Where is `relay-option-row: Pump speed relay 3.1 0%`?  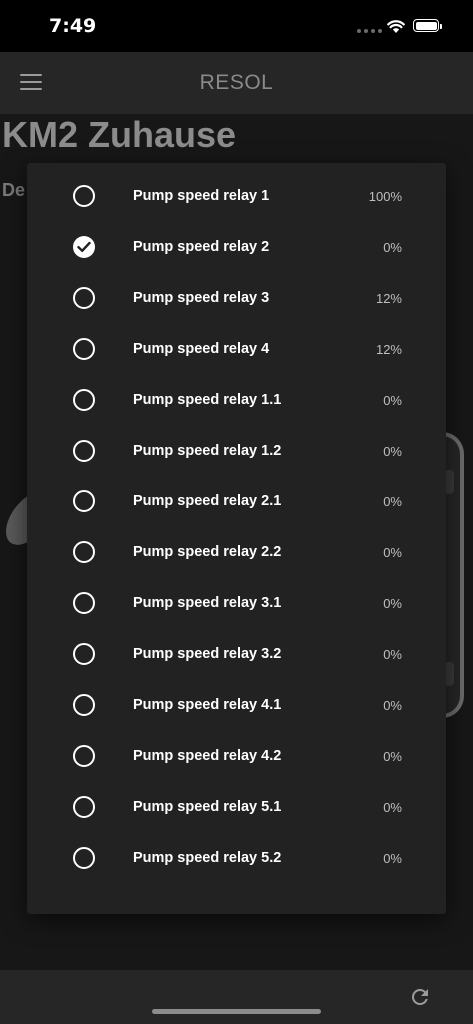 relay-option-row: Pump speed relay 3.1 0% is located at coordinates (236, 603).